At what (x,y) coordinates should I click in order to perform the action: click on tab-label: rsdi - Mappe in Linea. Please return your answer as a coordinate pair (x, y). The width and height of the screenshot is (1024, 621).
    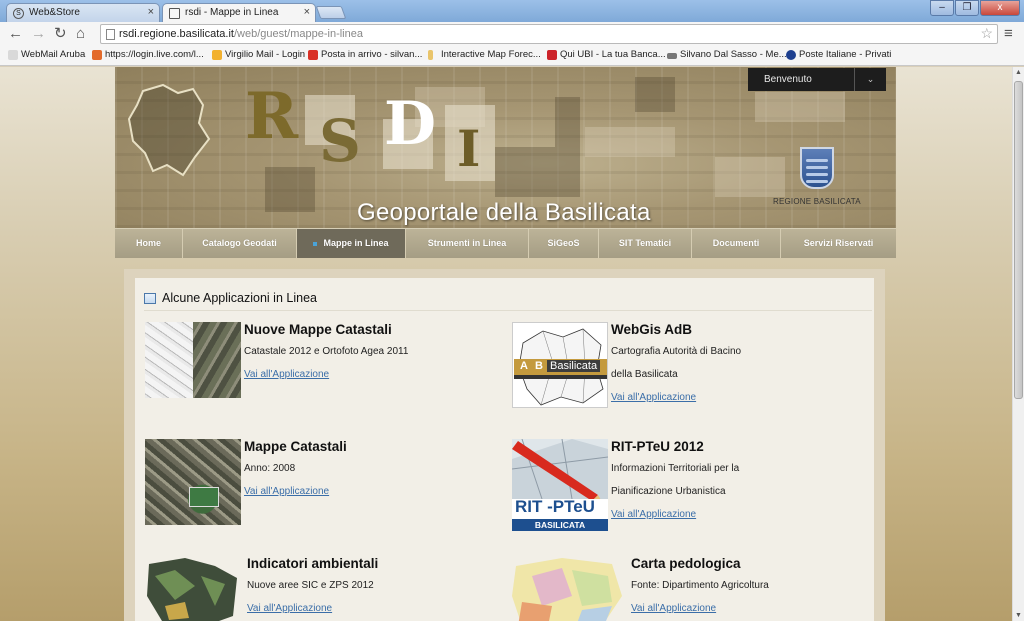
    Looking at the image, I should click on (232, 12).